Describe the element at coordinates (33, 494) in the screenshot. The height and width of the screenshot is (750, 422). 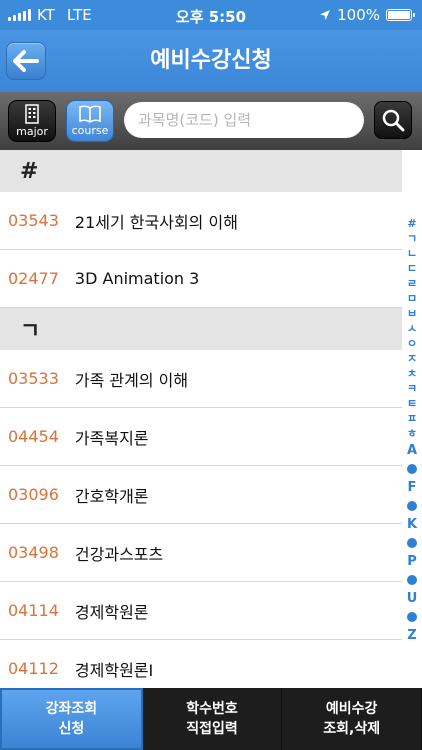
I see `course-code: 03096` at that location.